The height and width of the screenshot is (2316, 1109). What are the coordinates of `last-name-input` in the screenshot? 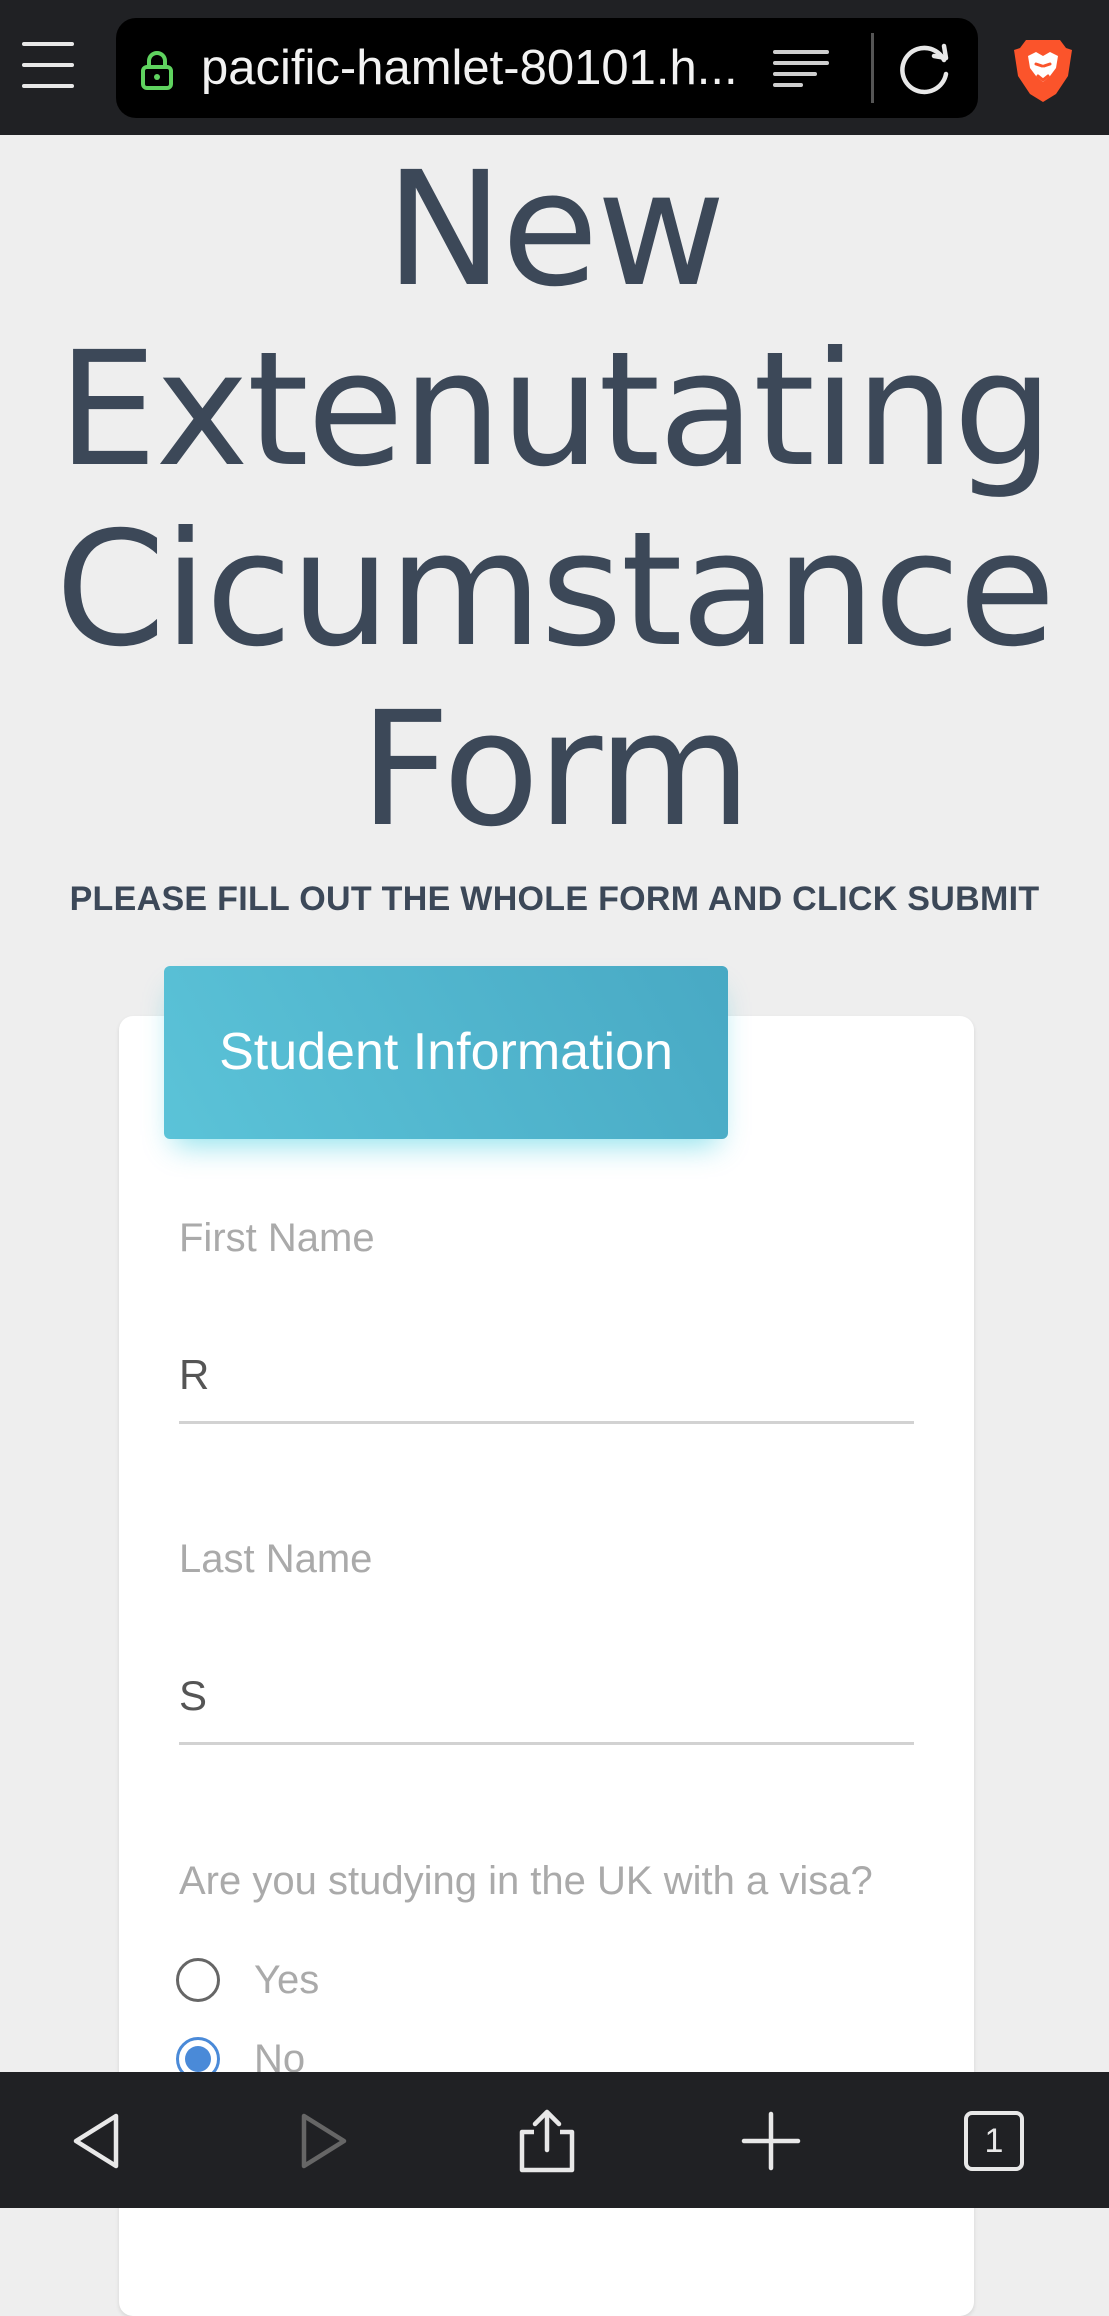 It's located at (546, 1697).